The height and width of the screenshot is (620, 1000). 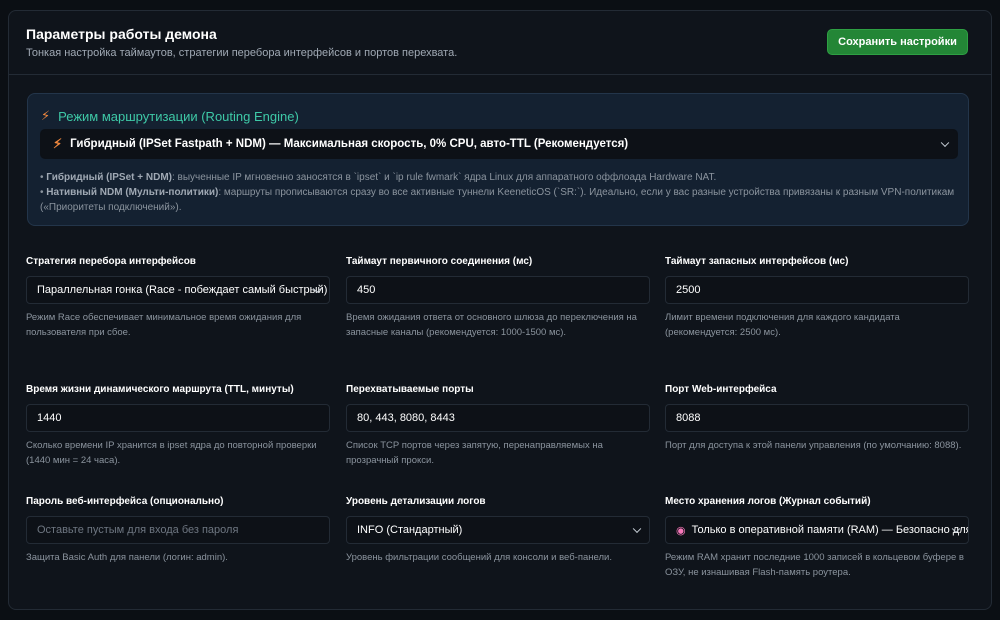 I want to click on routing-engine-title: ⚡︎ Режим маршрутизации (Routing Engine), so click(x=170, y=116).